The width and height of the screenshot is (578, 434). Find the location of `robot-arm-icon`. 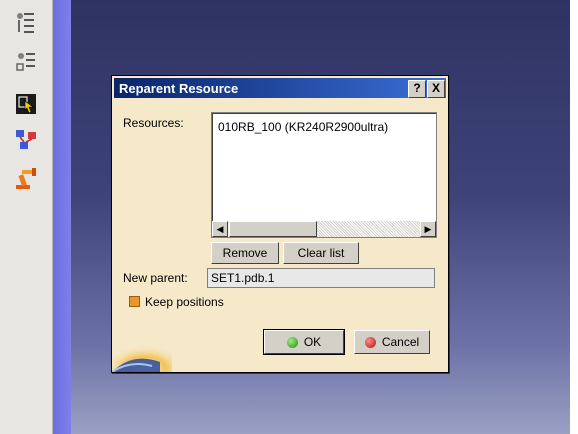

robot-arm-icon is located at coordinates (26, 178).